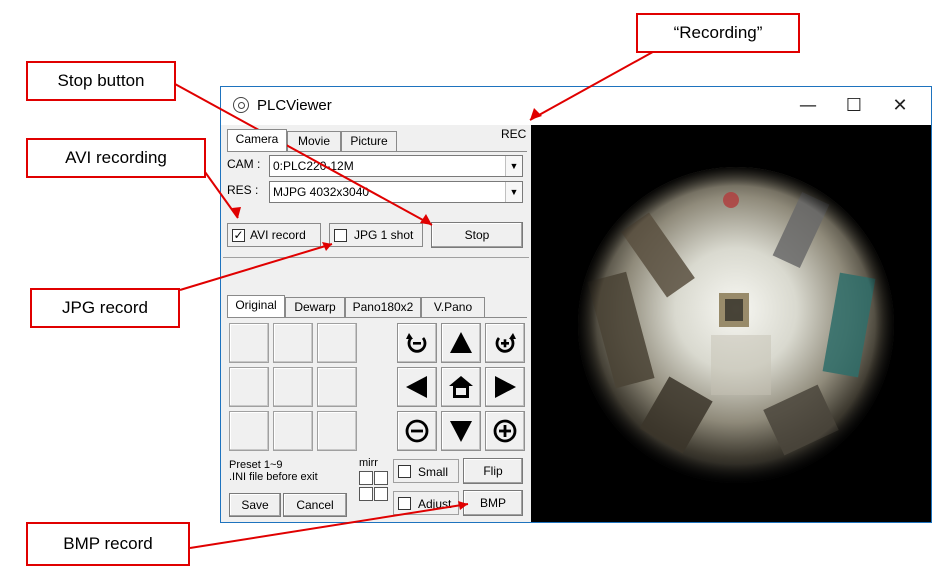  What do you see at coordinates (244, 164) in the screenshot?
I see `cam-label: CAM :` at bounding box center [244, 164].